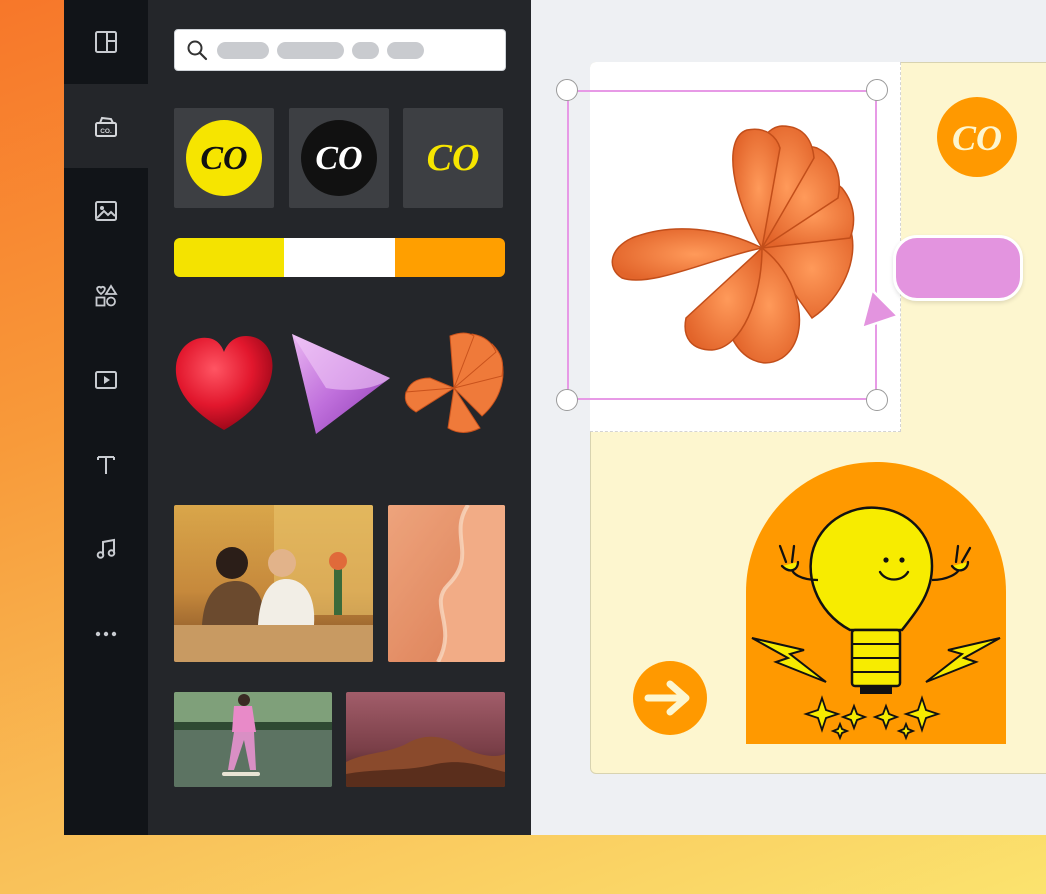 Image resolution: width=1046 pixels, height=894 pixels. Describe the element at coordinates (341, 384) in the screenshot. I see `purple-cone-graphic` at that location.